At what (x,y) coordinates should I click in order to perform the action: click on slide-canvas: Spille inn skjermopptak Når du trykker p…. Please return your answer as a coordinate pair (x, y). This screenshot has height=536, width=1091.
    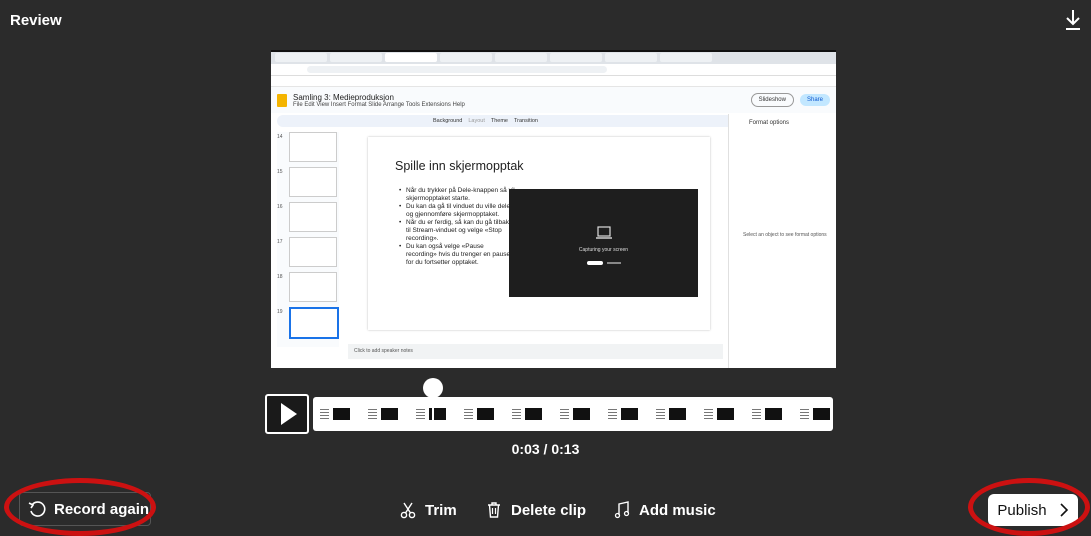
    Looking at the image, I should click on (539, 233).